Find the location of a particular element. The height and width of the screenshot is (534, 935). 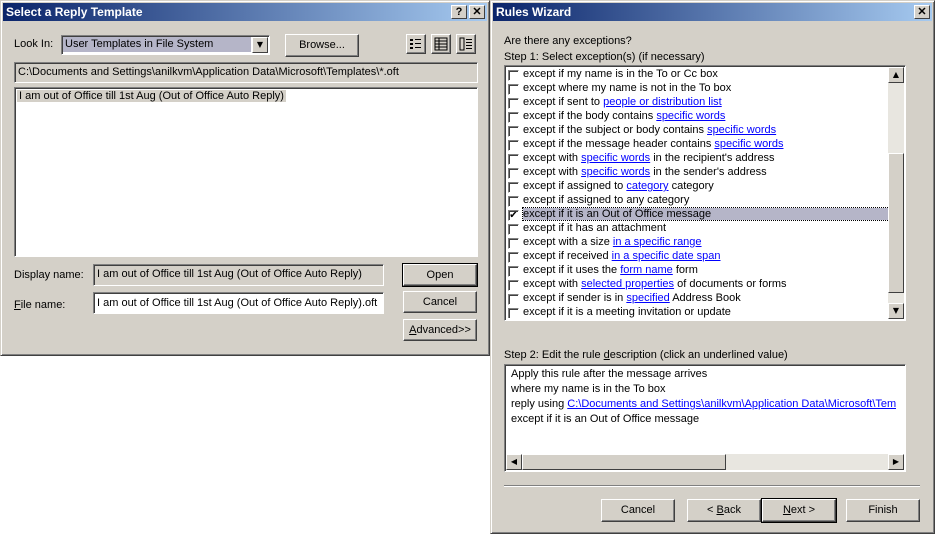

scroll-right-icon: ▶ is located at coordinates (896, 462).